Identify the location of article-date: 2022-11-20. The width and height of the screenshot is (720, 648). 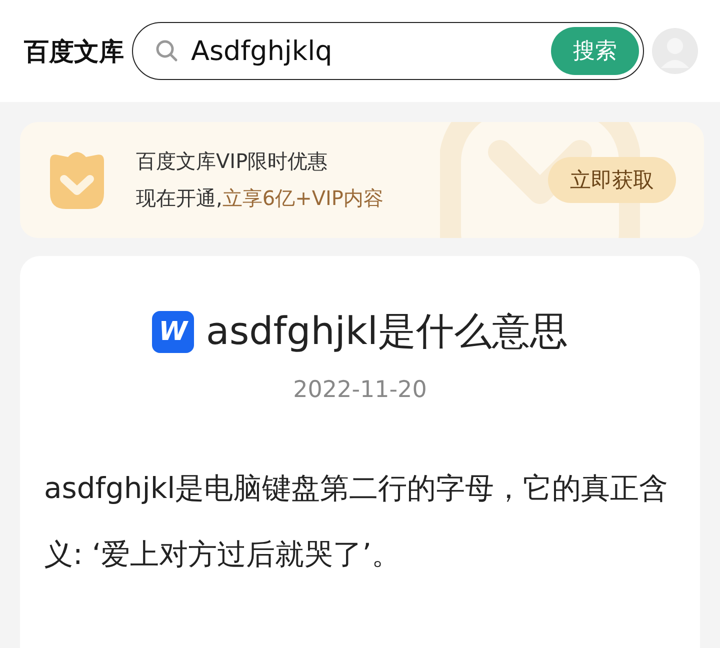
(360, 390).